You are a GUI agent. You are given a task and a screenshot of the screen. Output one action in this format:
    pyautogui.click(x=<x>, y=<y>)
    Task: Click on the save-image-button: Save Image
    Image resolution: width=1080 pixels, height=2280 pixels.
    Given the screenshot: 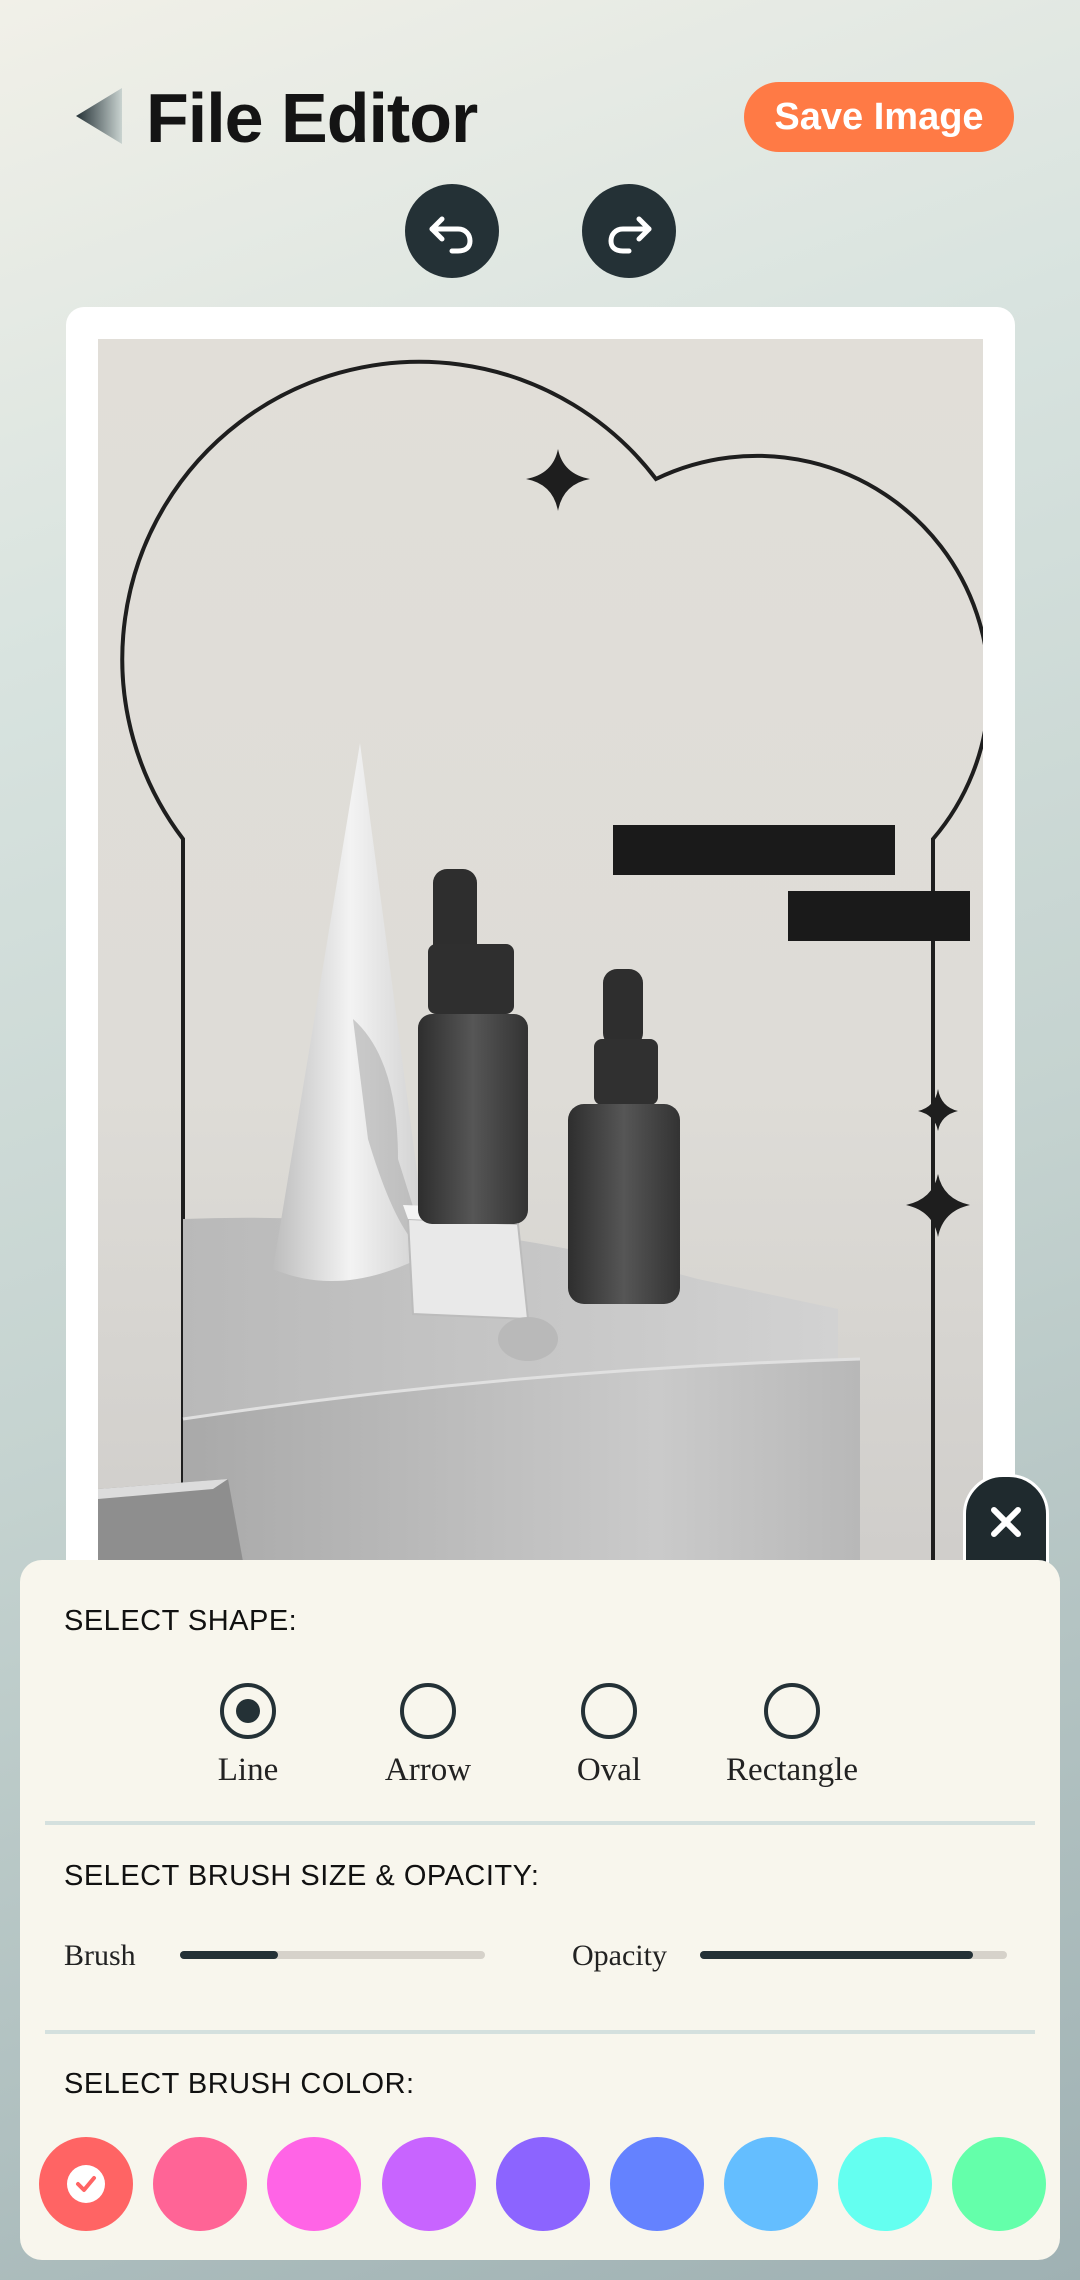 What is the action you would take?
    pyautogui.click(x=879, y=117)
    